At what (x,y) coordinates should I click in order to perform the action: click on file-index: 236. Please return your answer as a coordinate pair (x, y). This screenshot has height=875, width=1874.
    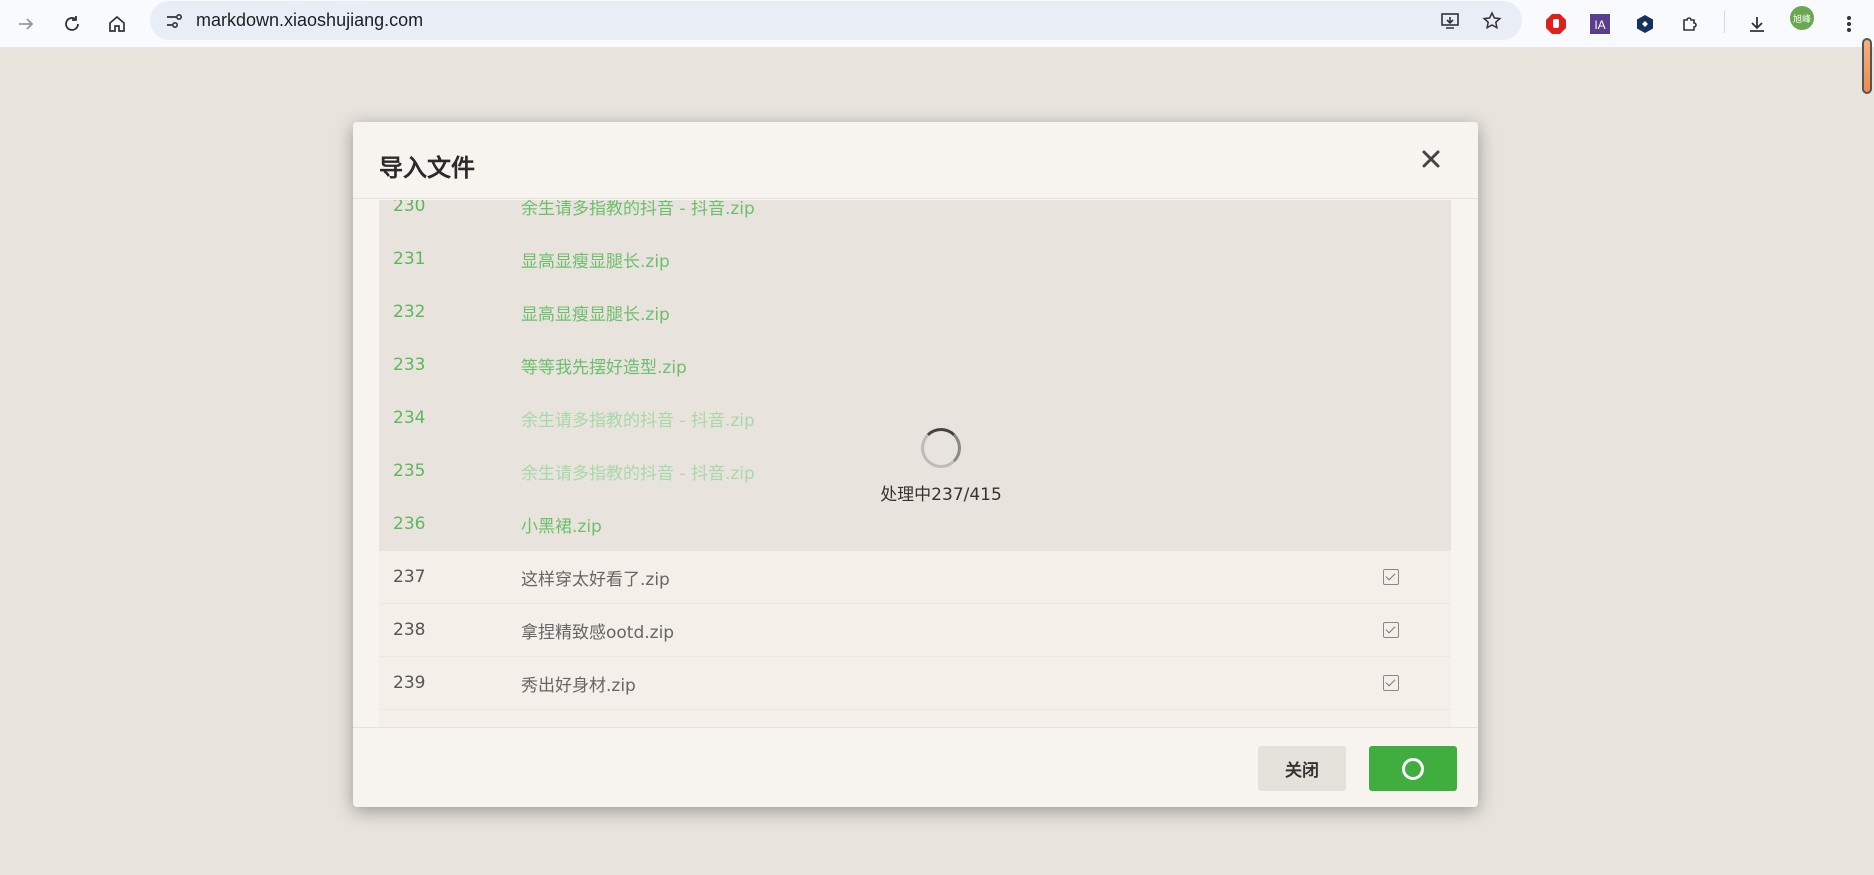
    Looking at the image, I should click on (409, 524).